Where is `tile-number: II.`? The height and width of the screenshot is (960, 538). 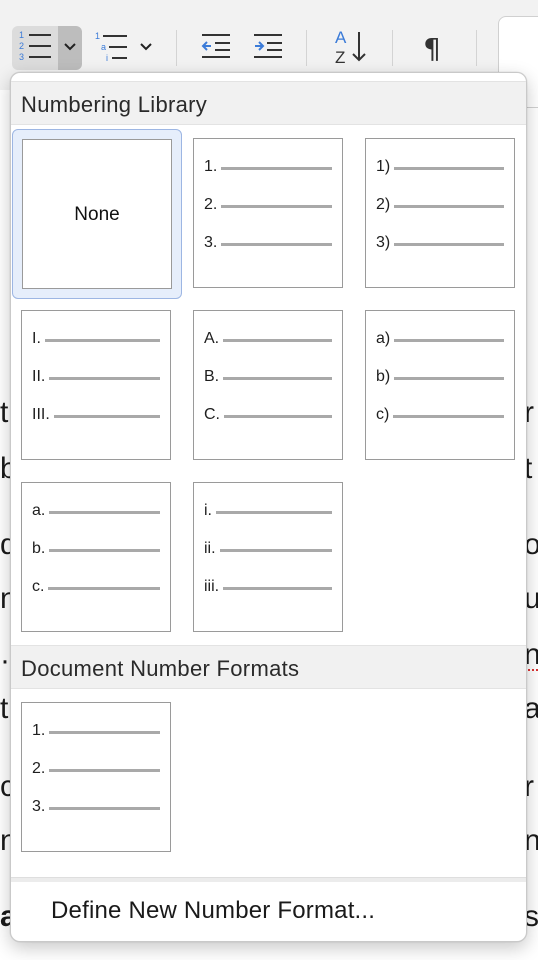
tile-number: II. is located at coordinates (39, 376).